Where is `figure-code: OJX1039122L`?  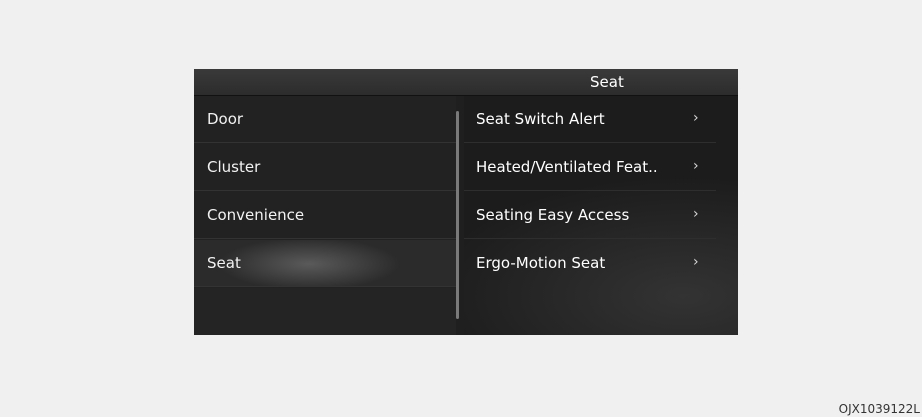 figure-code: OJX1039122L is located at coordinates (879, 409).